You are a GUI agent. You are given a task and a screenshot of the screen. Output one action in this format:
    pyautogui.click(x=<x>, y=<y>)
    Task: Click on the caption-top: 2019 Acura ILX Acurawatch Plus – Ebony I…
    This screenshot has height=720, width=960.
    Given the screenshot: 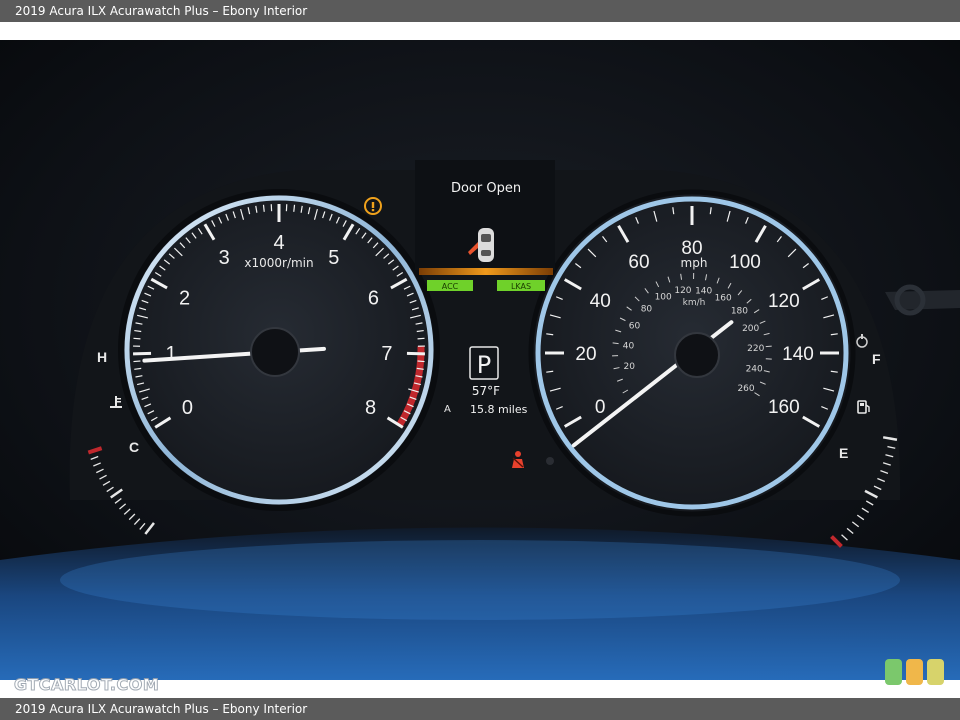 What is the action you would take?
    pyautogui.click(x=480, y=11)
    